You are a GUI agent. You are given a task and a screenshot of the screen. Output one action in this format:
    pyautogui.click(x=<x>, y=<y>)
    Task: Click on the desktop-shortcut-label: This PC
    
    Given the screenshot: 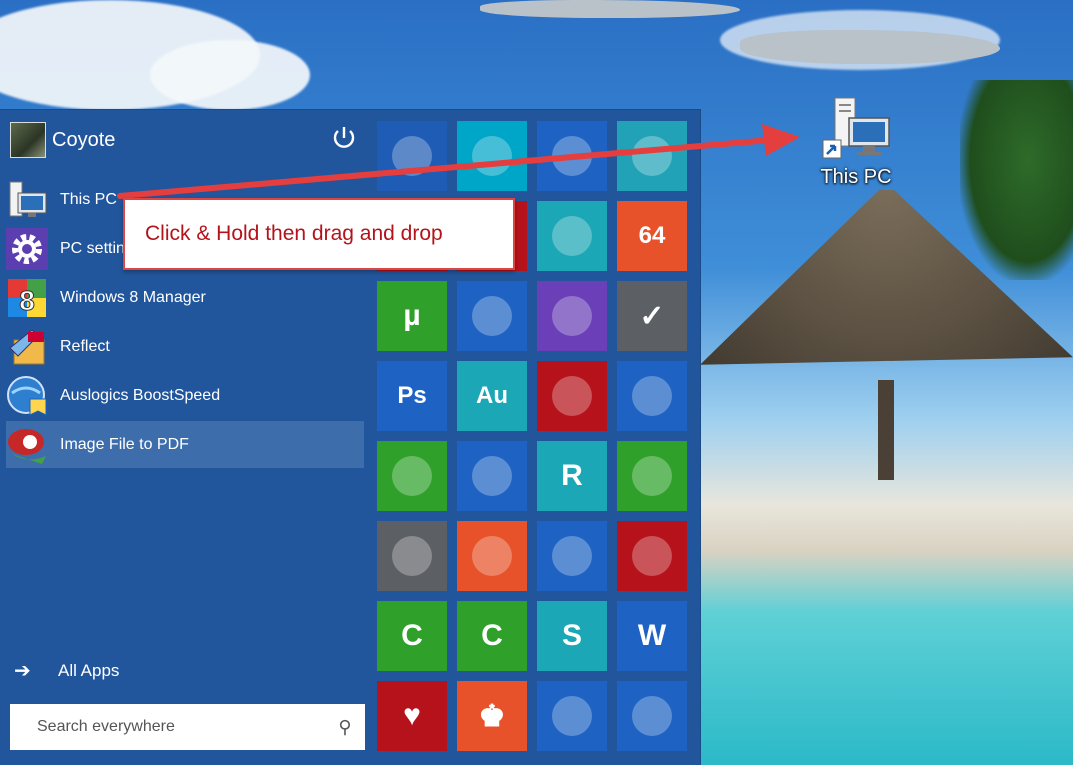 What is the action you would take?
    pyautogui.click(x=856, y=177)
    